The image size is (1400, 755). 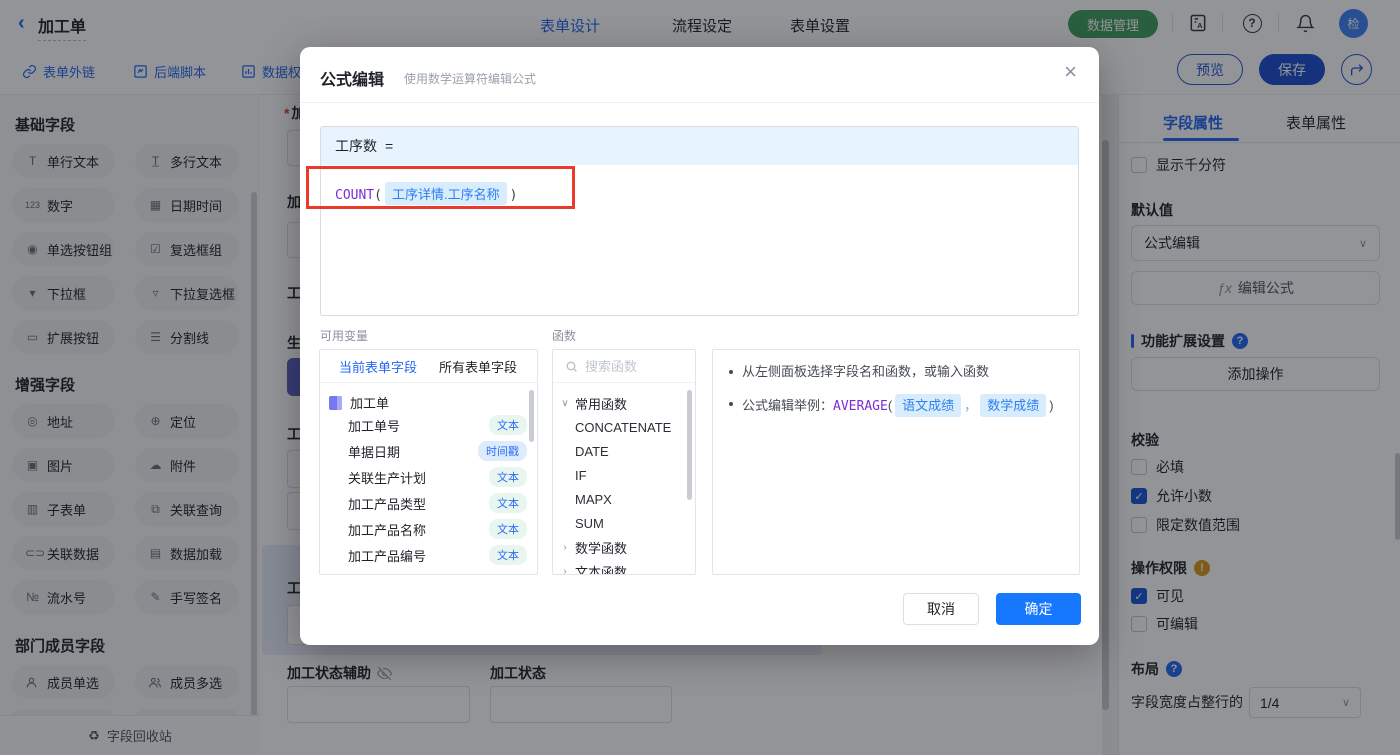 What do you see at coordinates (941, 609) in the screenshot?
I see `cancel-button: 取消` at bounding box center [941, 609].